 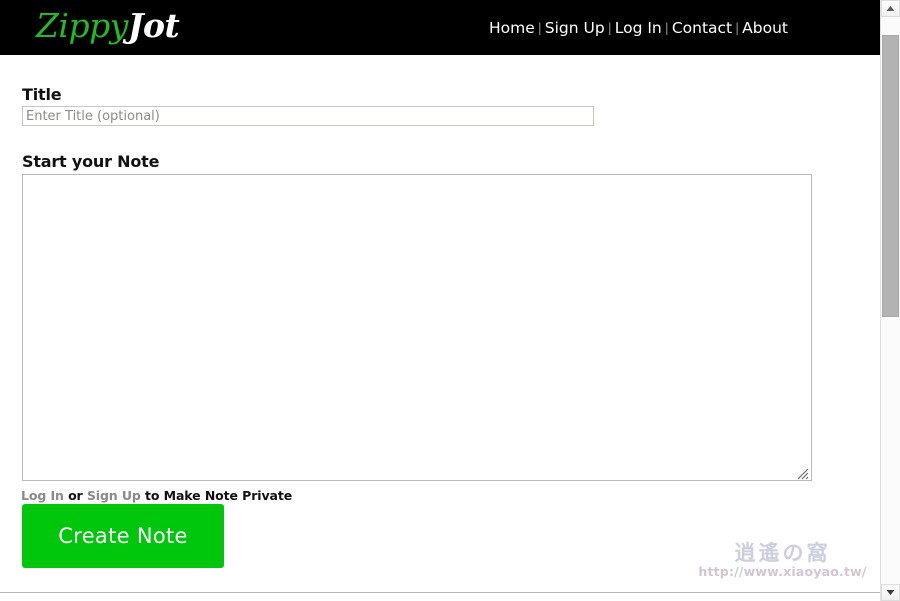 I want to click on scrollbar-track, so click(x=890, y=300).